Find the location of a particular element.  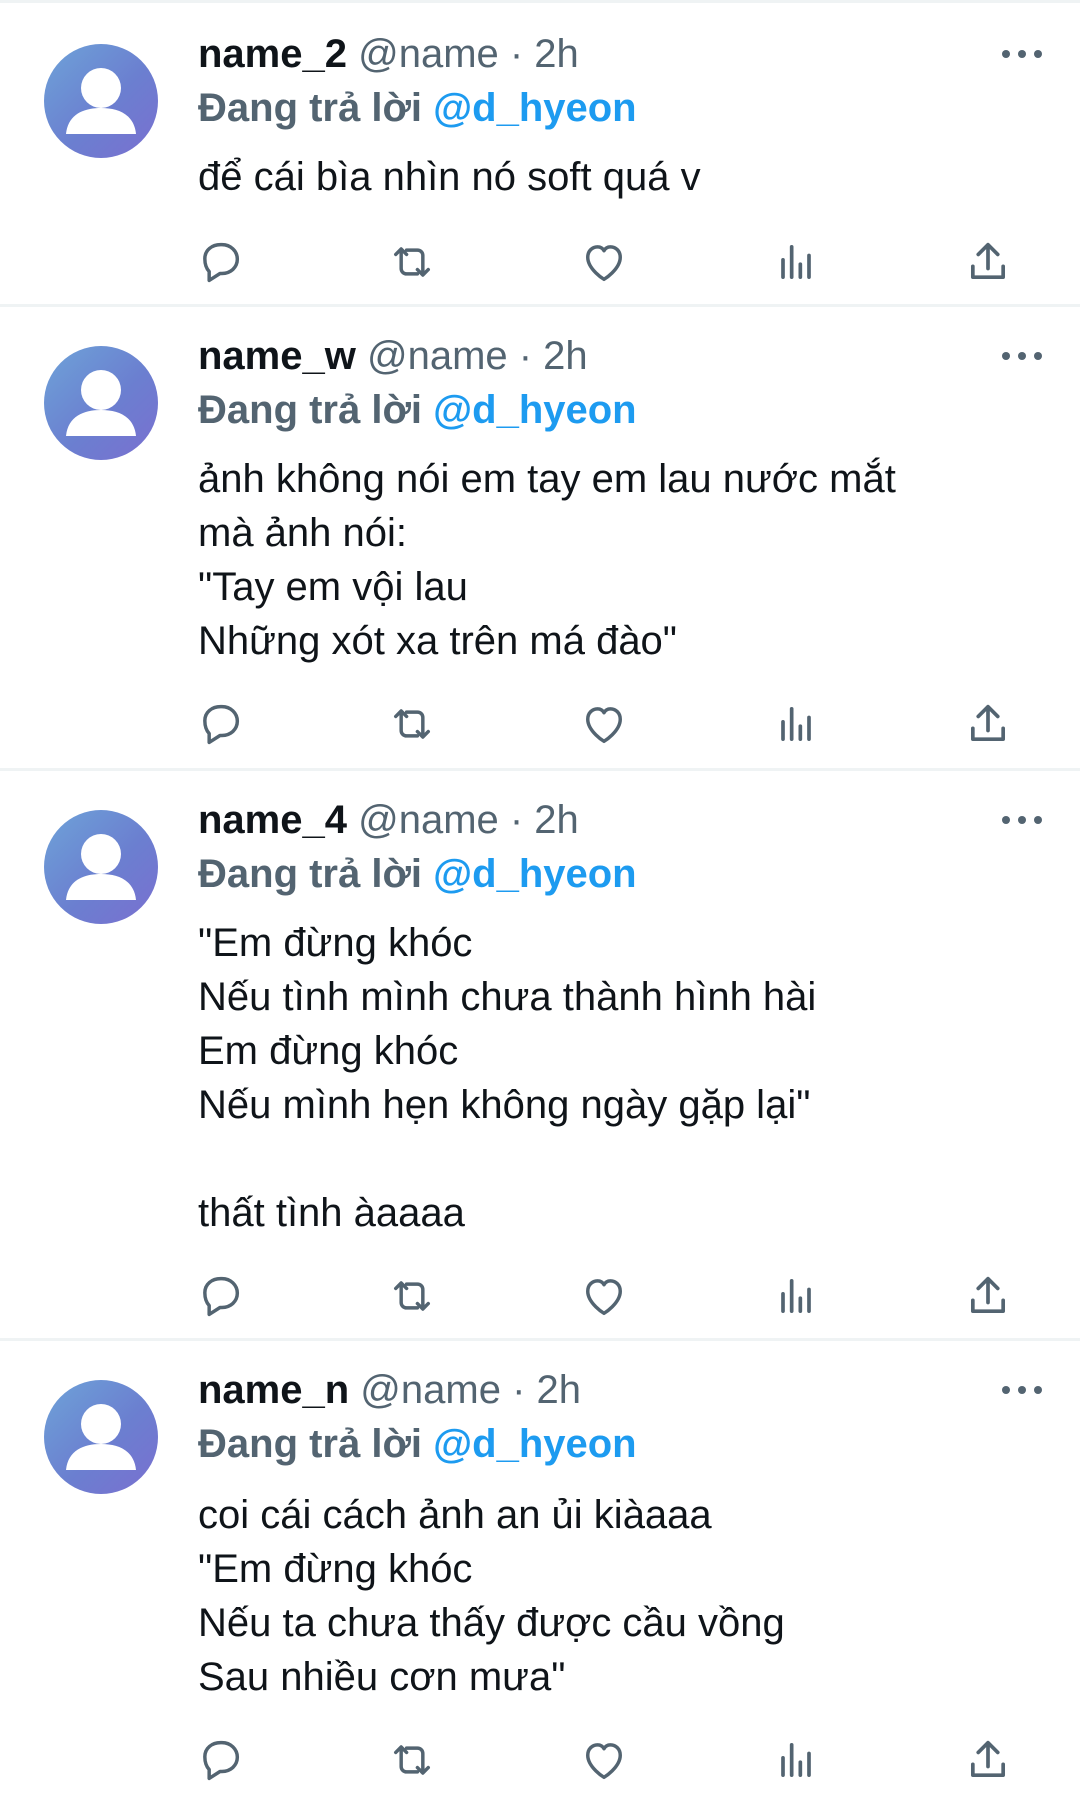

tweet-header: name_n @name · 2h is located at coordinates (389, 1390).